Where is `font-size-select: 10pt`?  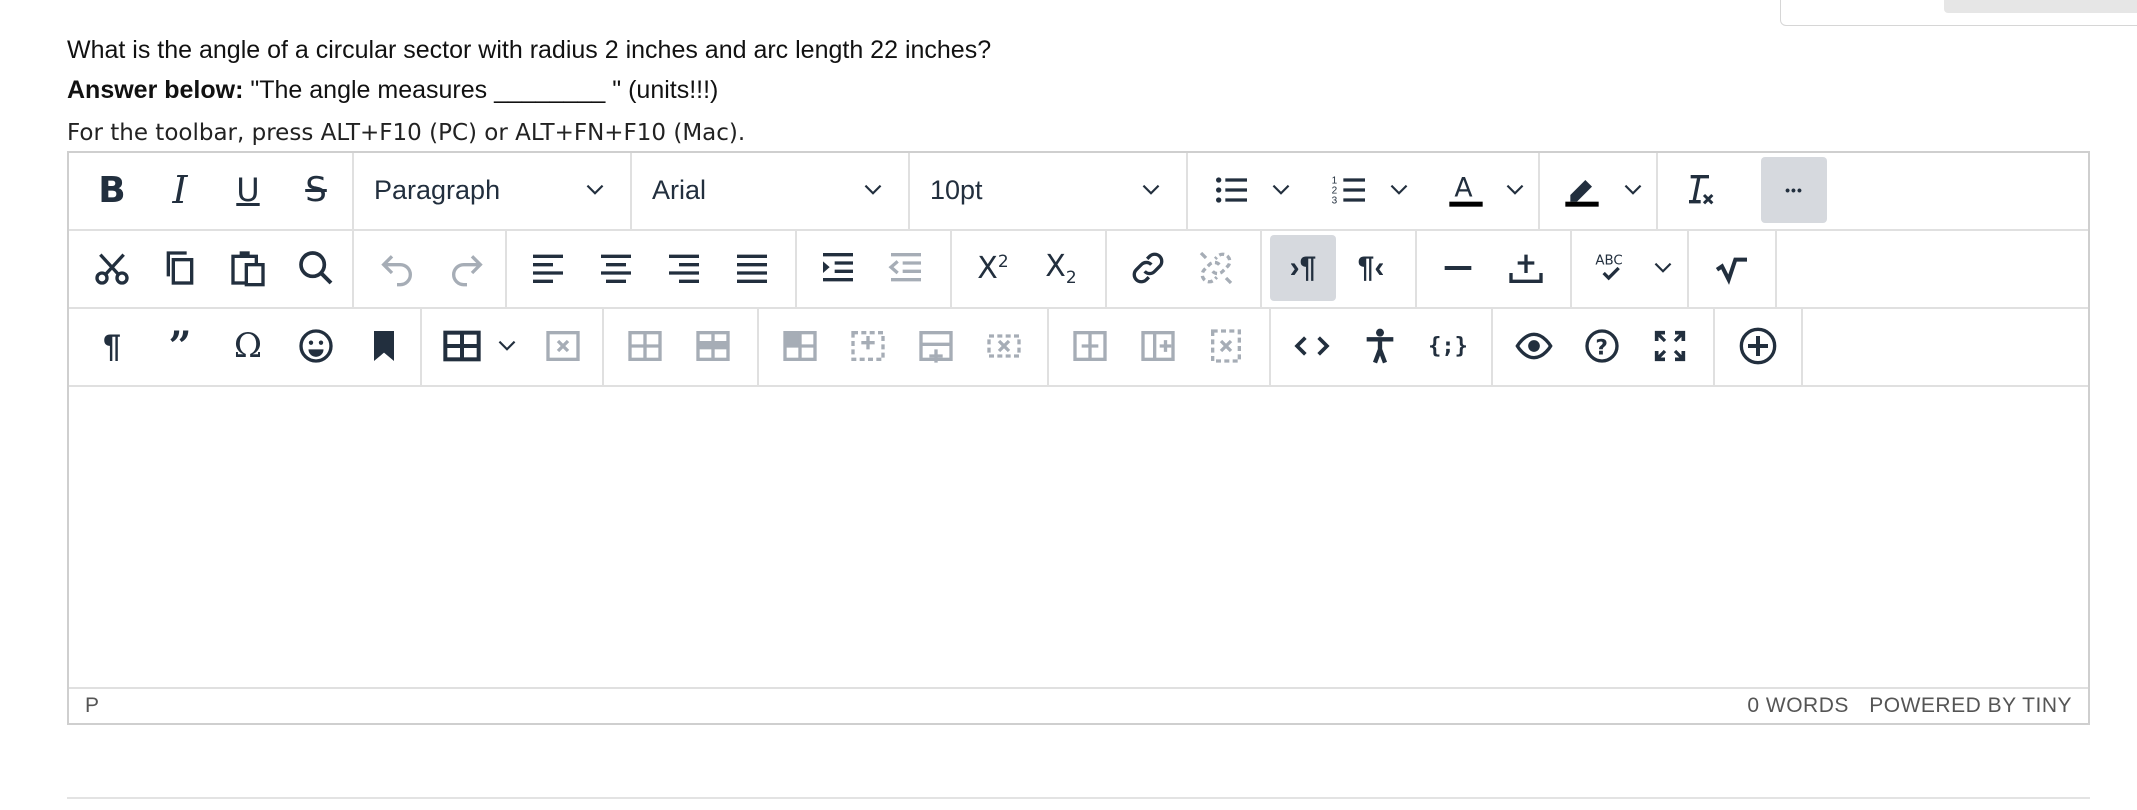
font-size-select: 10pt is located at coordinates (1048, 190).